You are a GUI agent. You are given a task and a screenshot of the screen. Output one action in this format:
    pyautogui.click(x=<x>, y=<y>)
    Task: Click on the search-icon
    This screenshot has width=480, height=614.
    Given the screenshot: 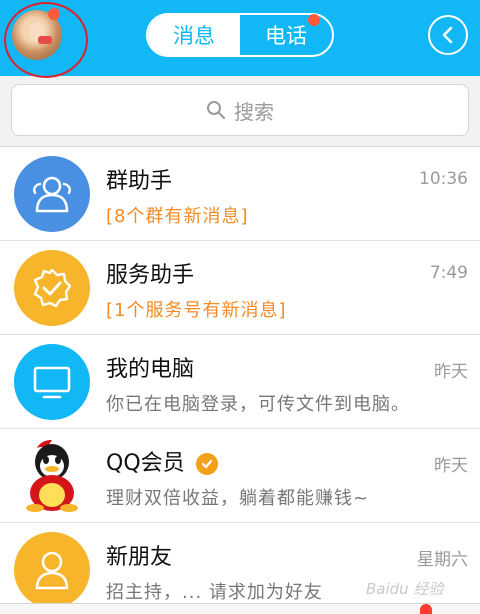 What is the action you would take?
    pyautogui.click(x=216, y=110)
    